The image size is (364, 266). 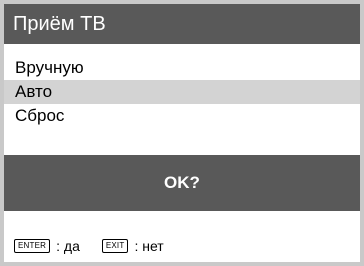 I want to click on menu-item-auto: Авто, so click(x=182, y=92).